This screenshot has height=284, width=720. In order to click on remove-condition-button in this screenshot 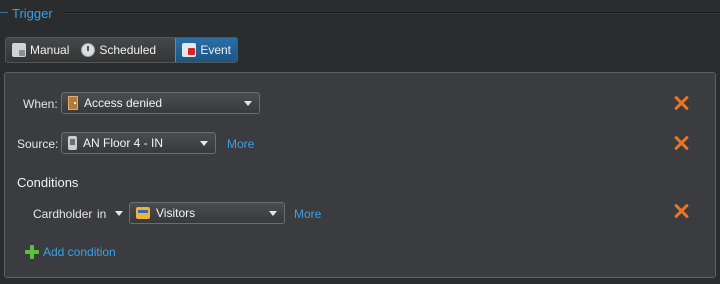, I will do `click(681, 211)`.